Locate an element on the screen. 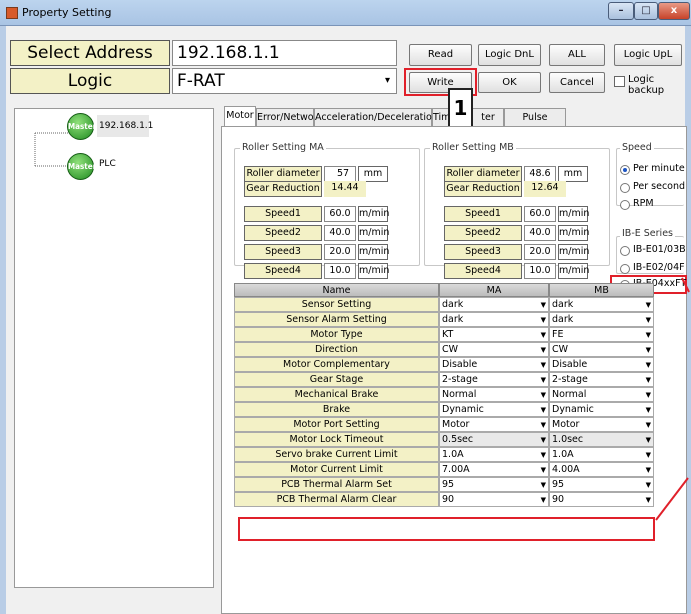 The width and height of the screenshot is (691, 614). all-button: ALL is located at coordinates (577, 55).